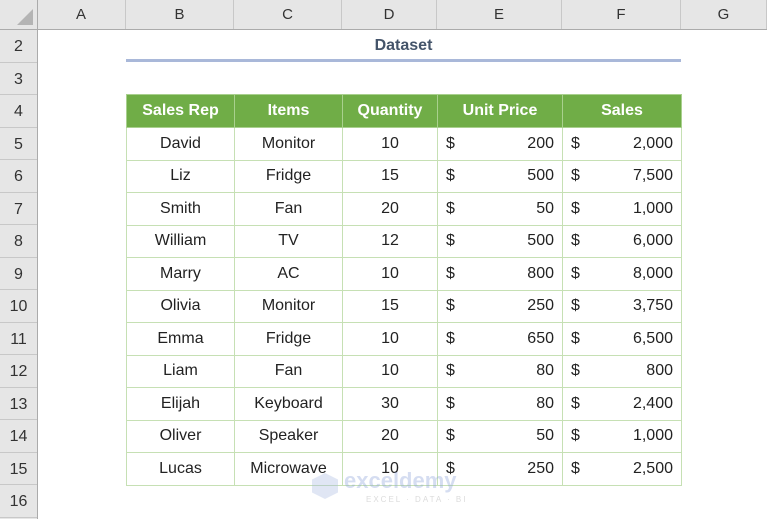 Image resolution: width=767 pixels, height=519 pixels. Describe the element at coordinates (180, 14) in the screenshot. I see `column-header-b: B` at that location.